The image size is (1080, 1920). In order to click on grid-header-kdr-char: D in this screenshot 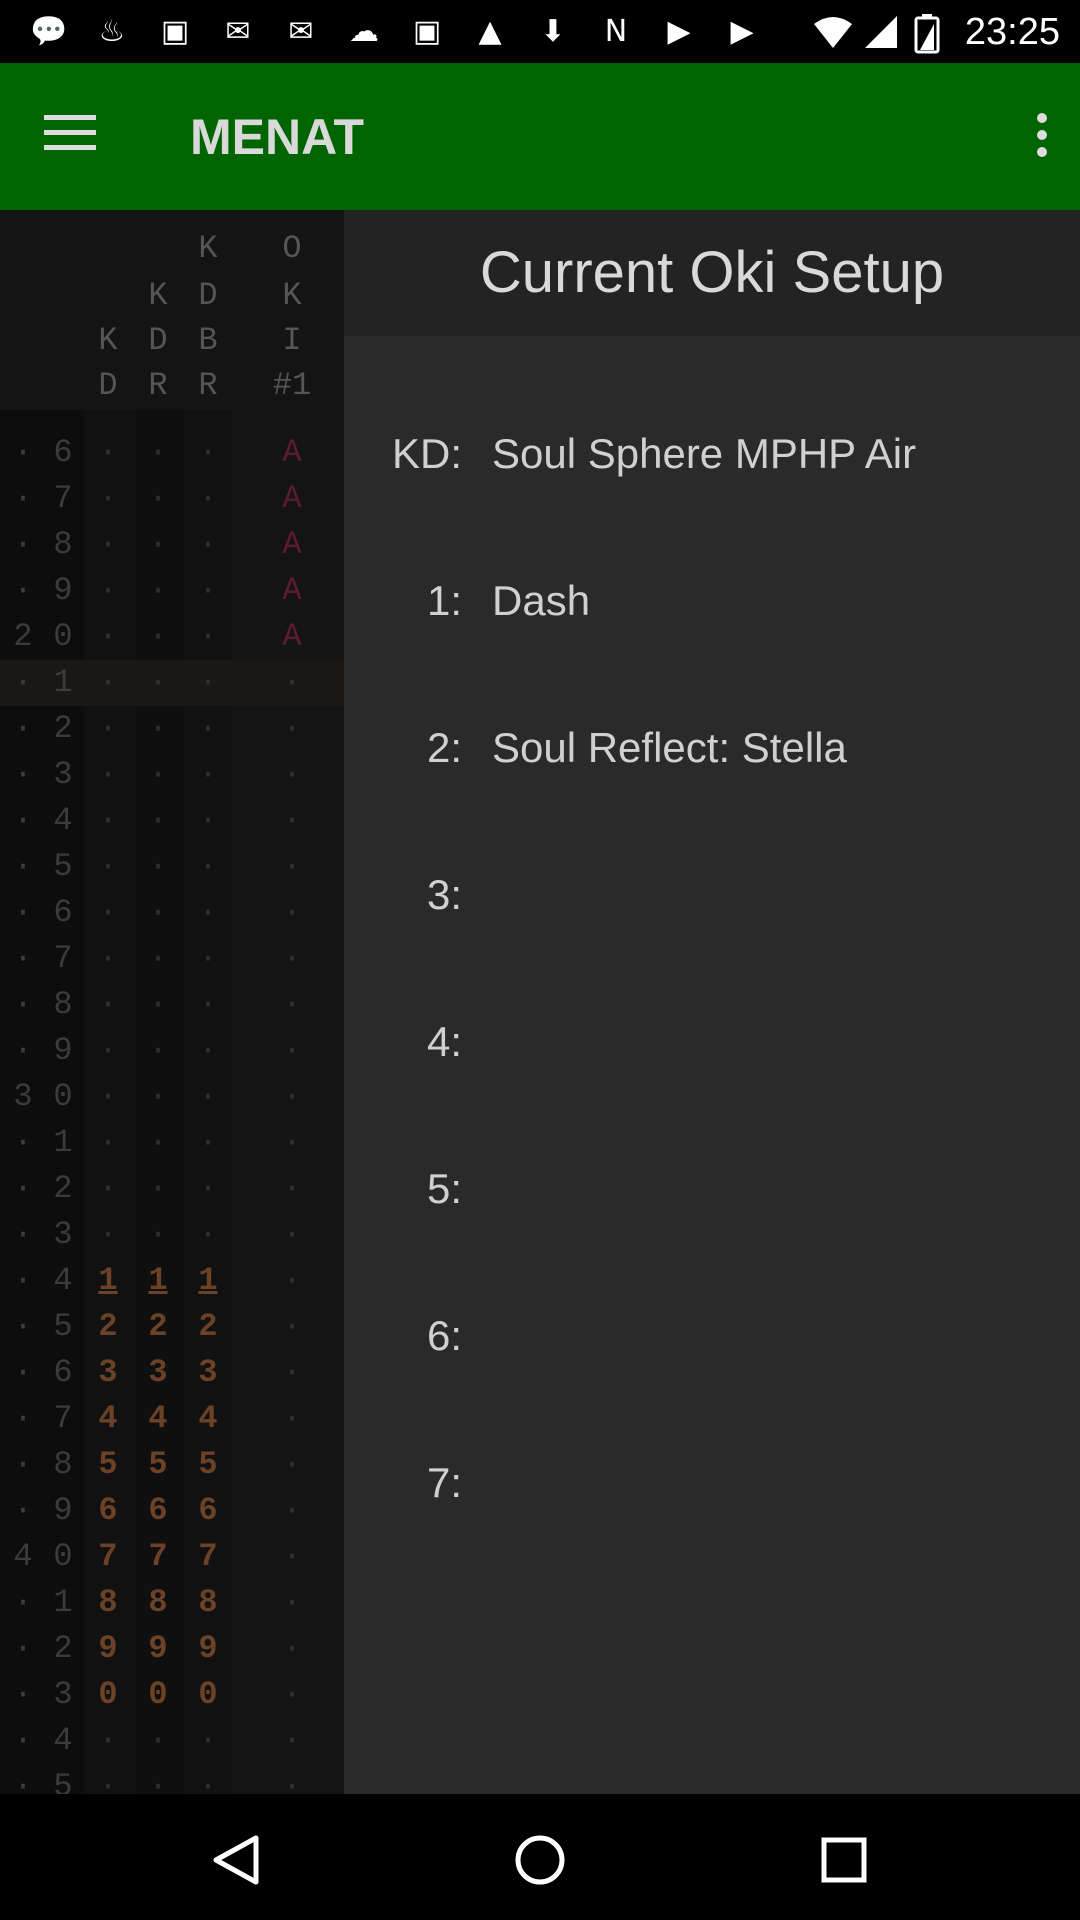, I will do `click(158, 340)`.